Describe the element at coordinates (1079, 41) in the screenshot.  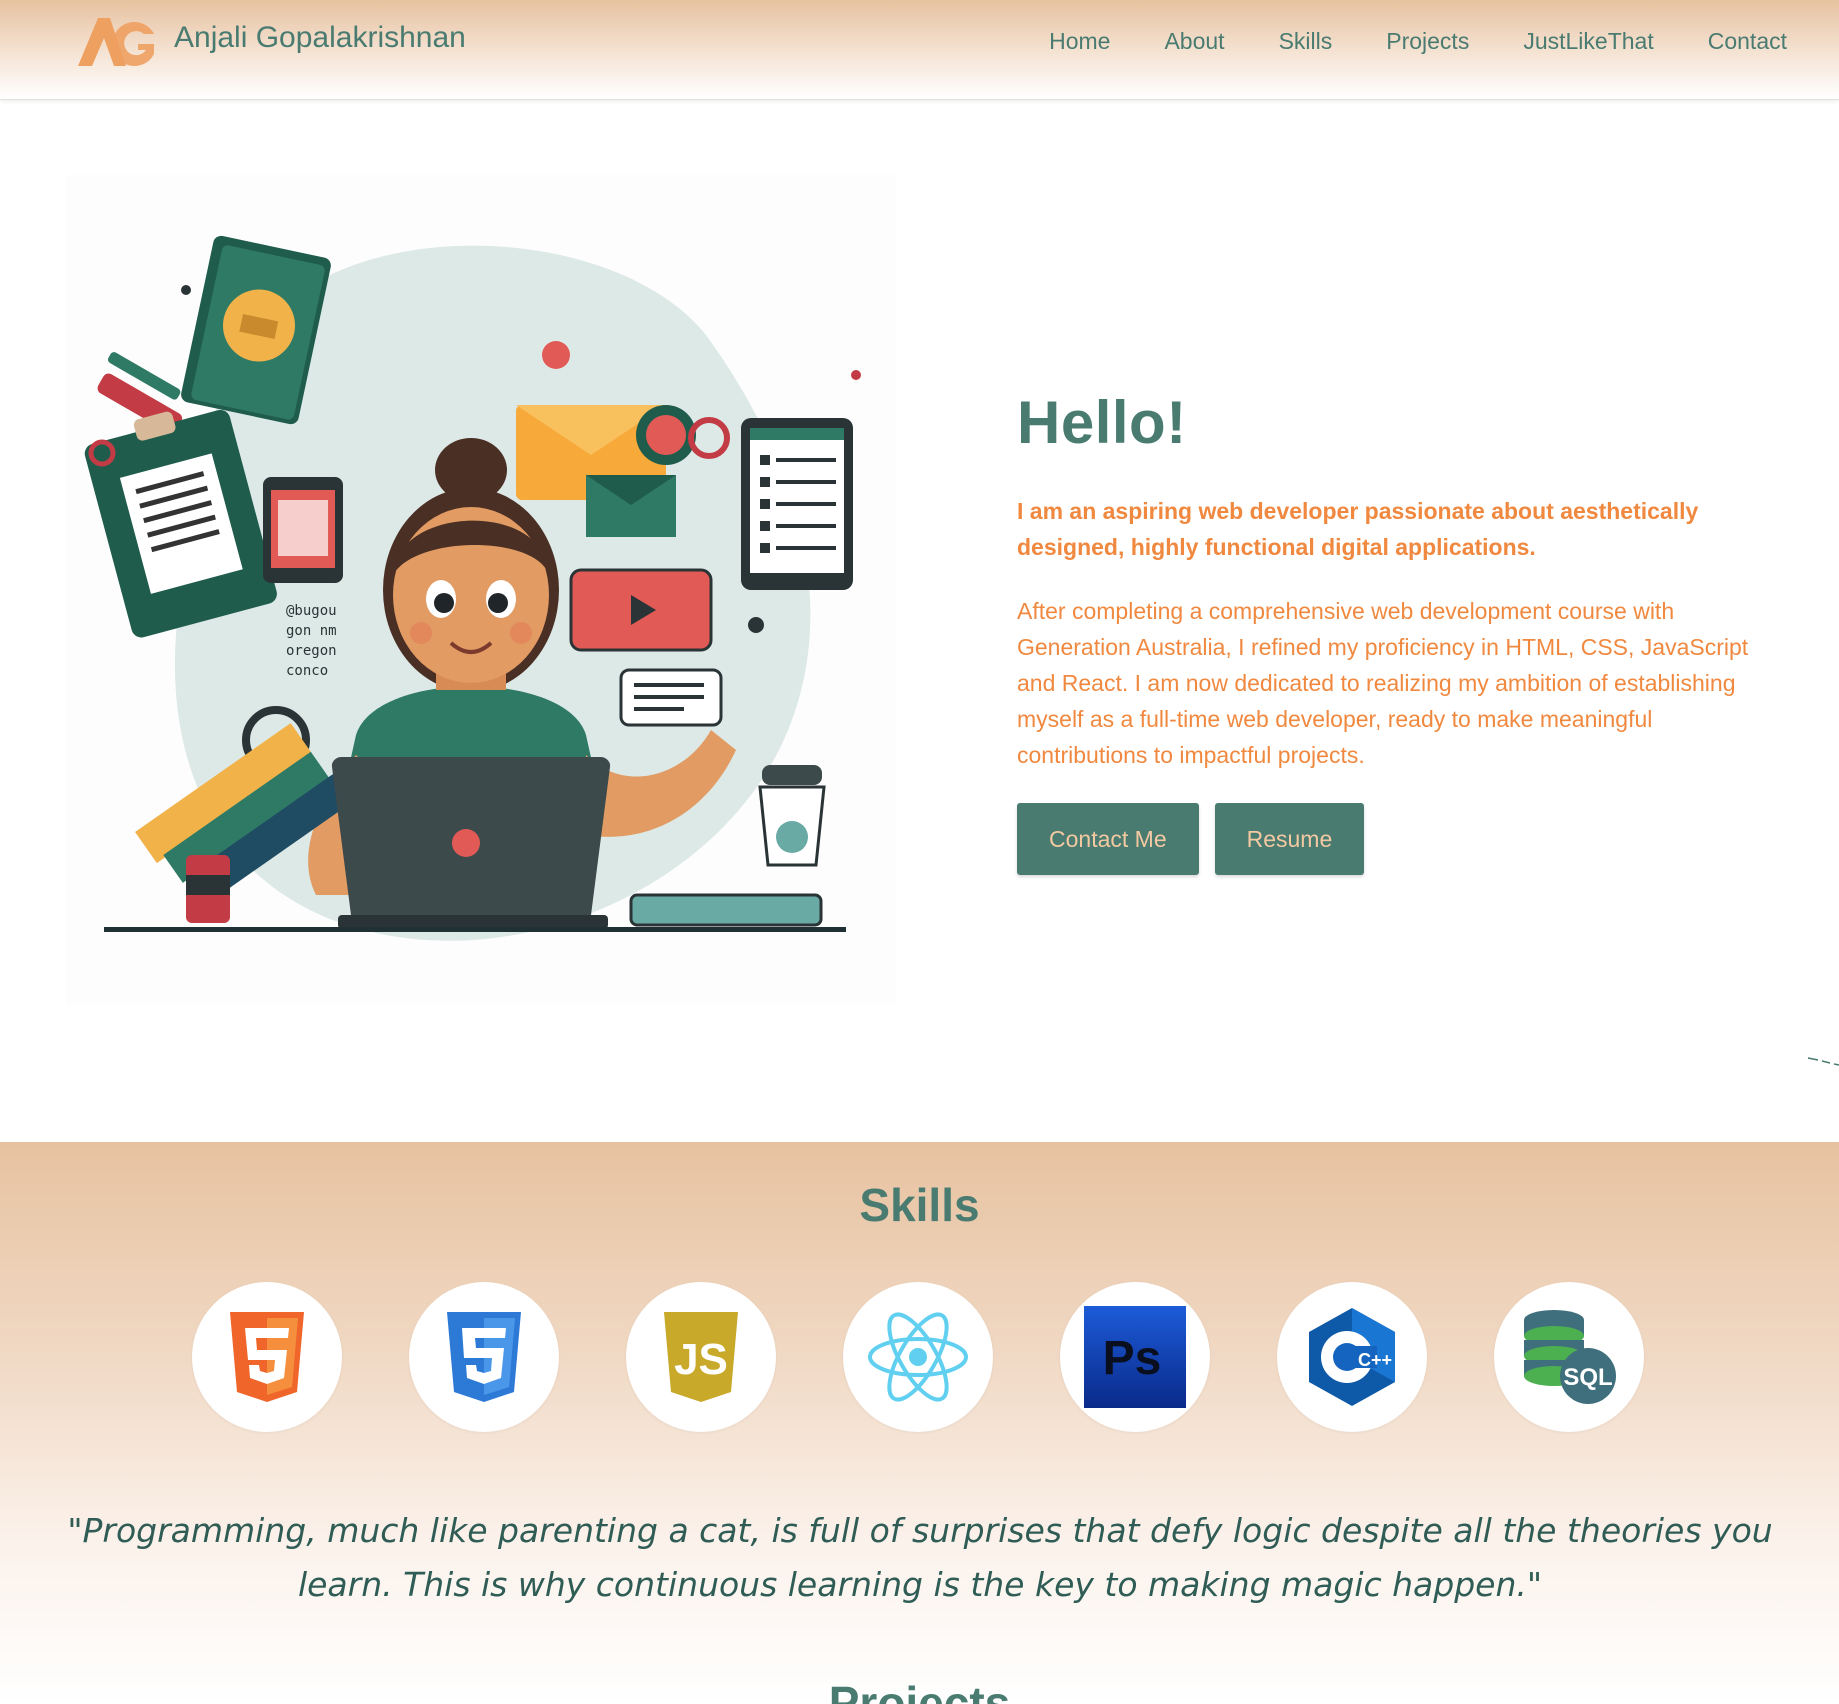
I see `nav-home: Home` at that location.